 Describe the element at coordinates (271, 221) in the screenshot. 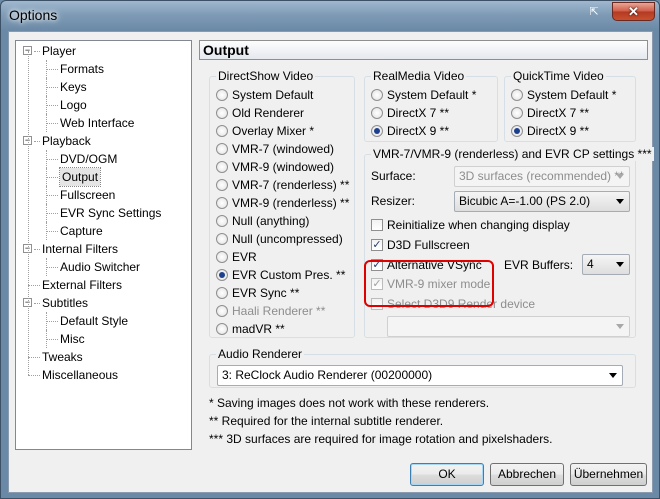

I see `directshow-option-label: Null (anything)` at that location.